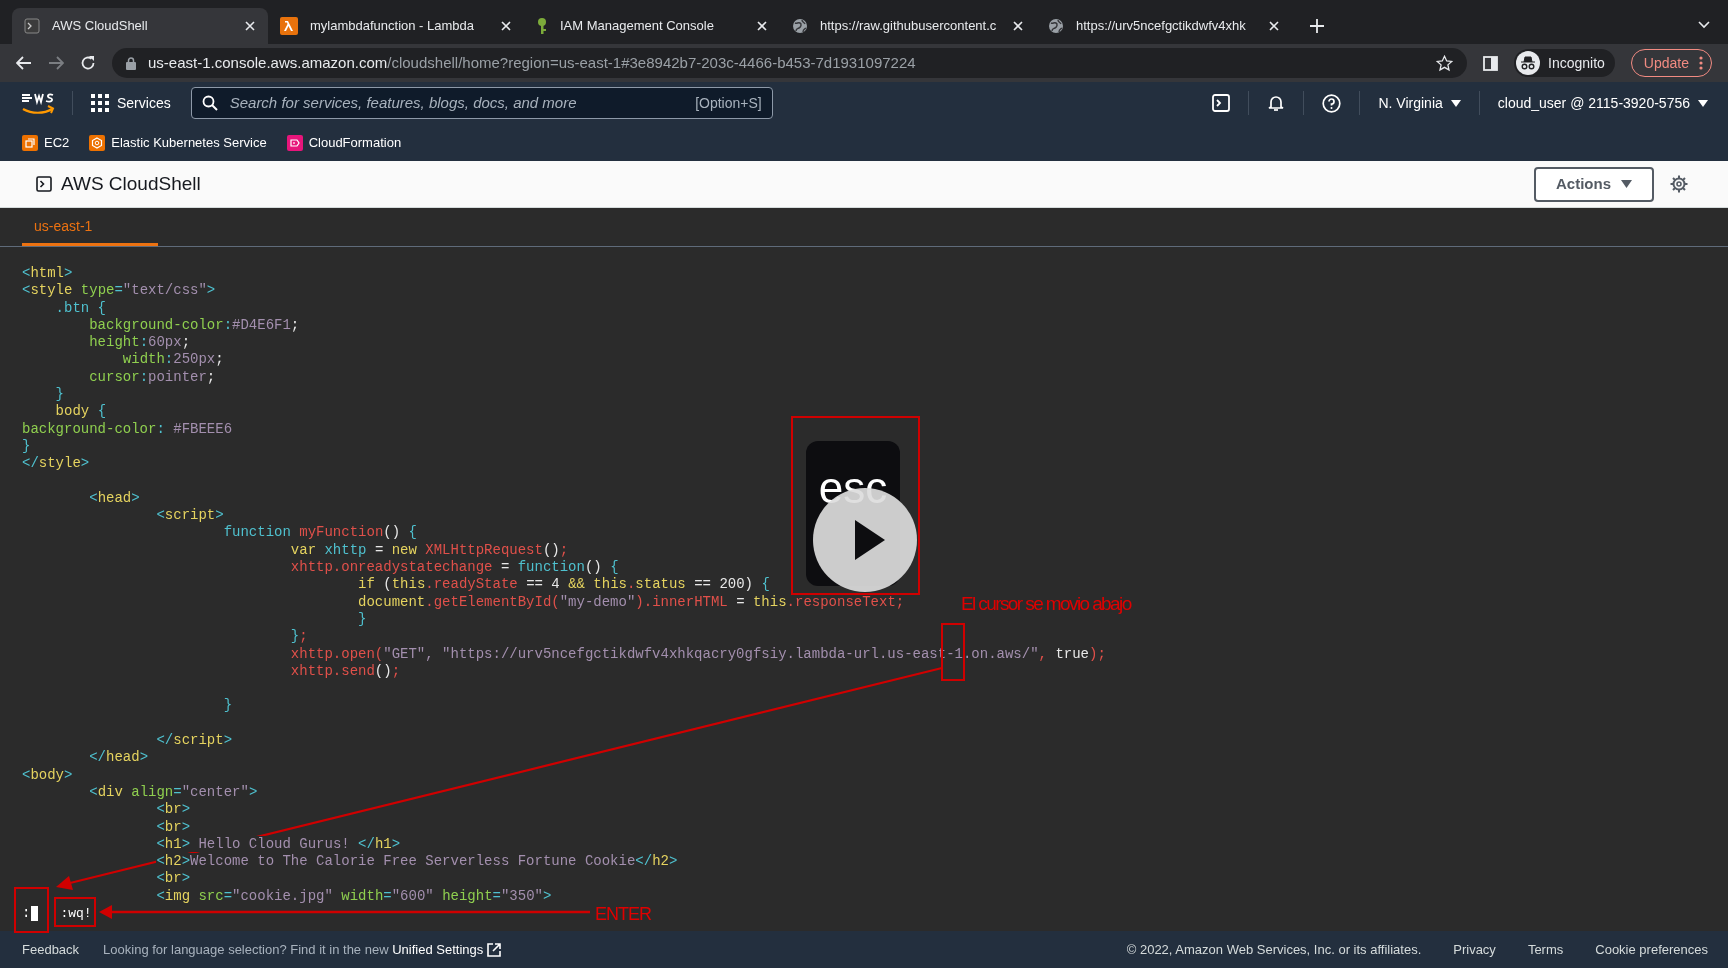 The image size is (1728, 968). What do you see at coordinates (542, 26) in the screenshot?
I see `key-icon` at bounding box center [542, 26].